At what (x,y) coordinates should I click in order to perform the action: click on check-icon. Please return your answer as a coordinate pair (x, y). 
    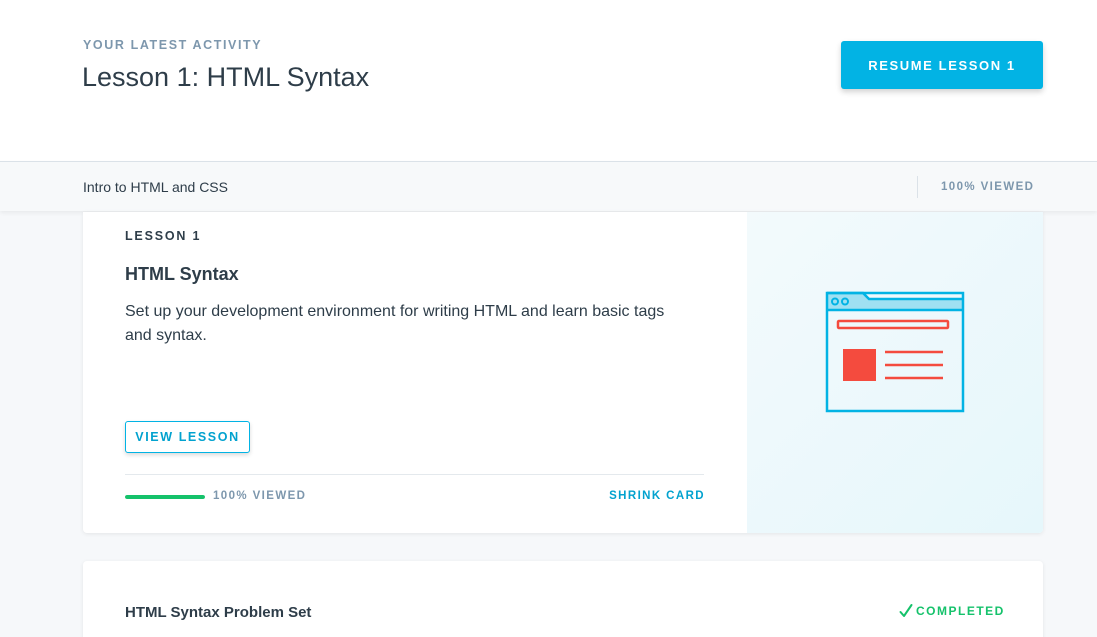
    Looking at the image, I should click on (906, 610).